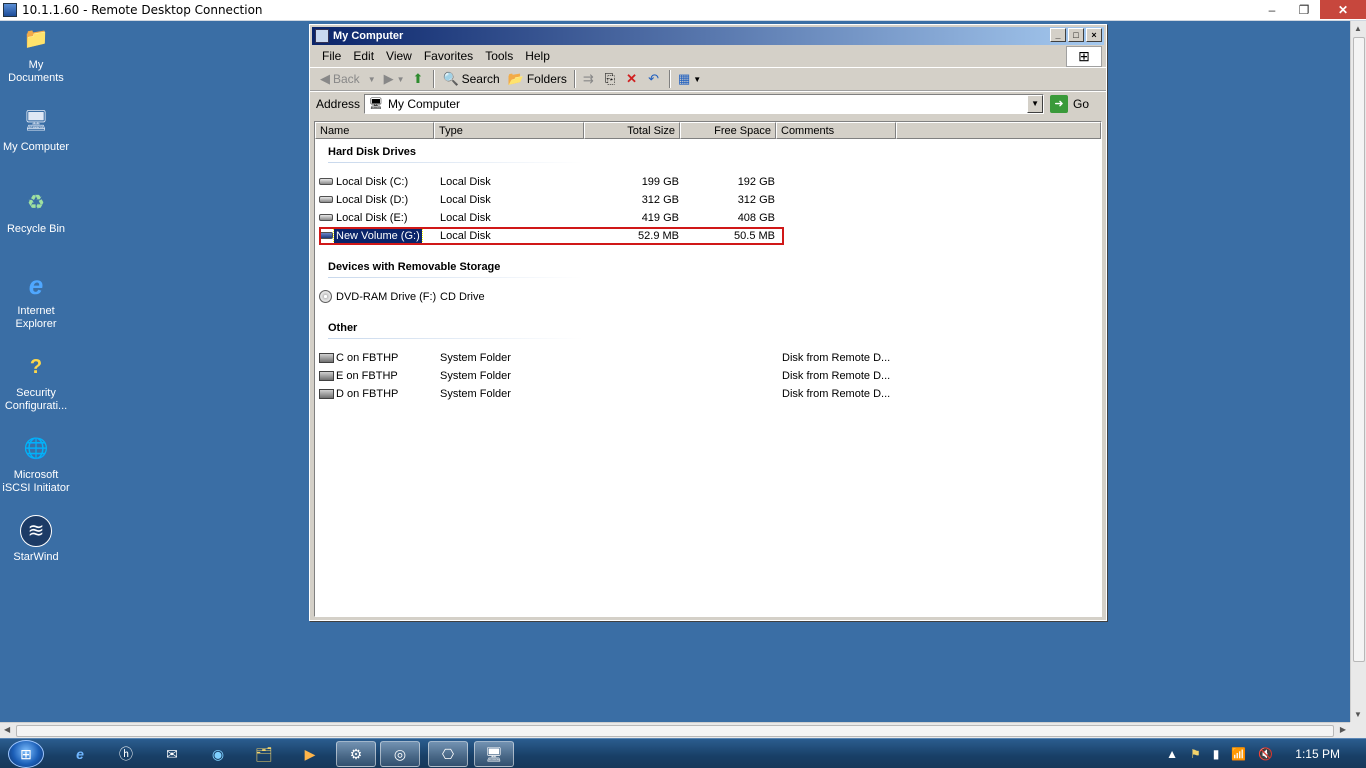 This screenshot has height=768, width=1366. What do you see at coordinates (728, 130) in the screenshot?
I see `column-header-free-space: Free Space` at bounding box center [728, 130].